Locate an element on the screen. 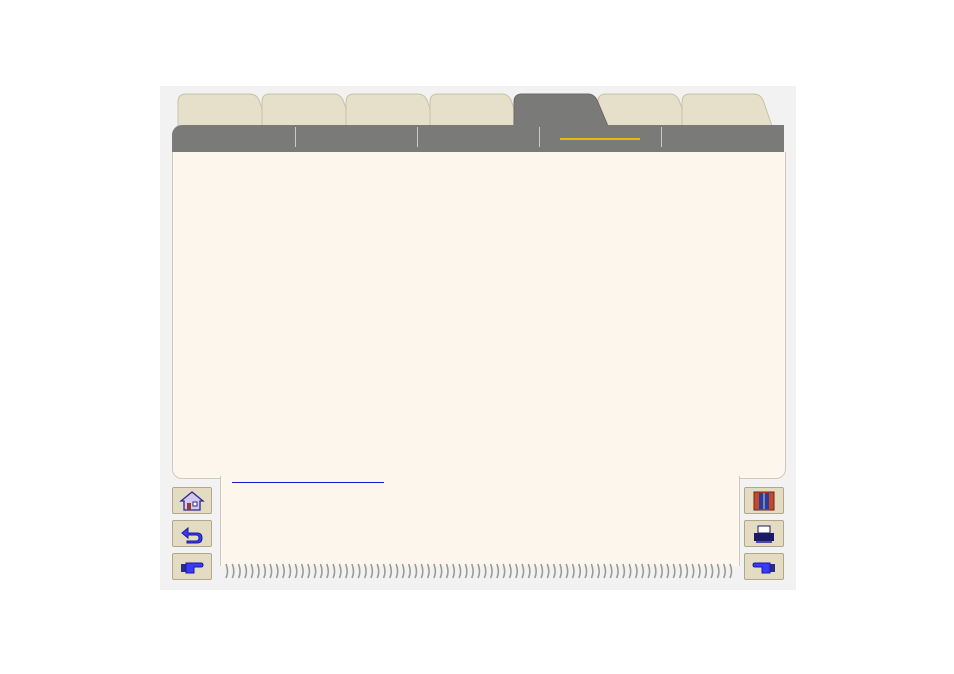 The image size is (954, 674). selected-underline is located at coordinates (600, 139).